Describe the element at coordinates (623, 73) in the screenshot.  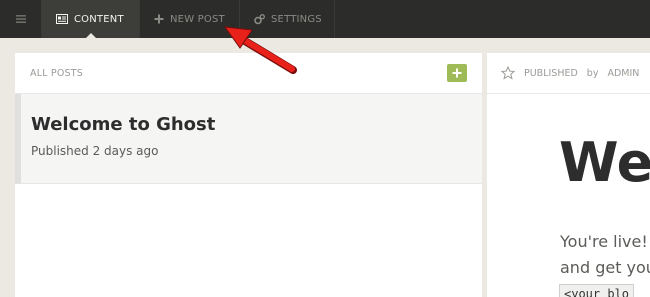
I see `author-name: ADMIN` at that location.